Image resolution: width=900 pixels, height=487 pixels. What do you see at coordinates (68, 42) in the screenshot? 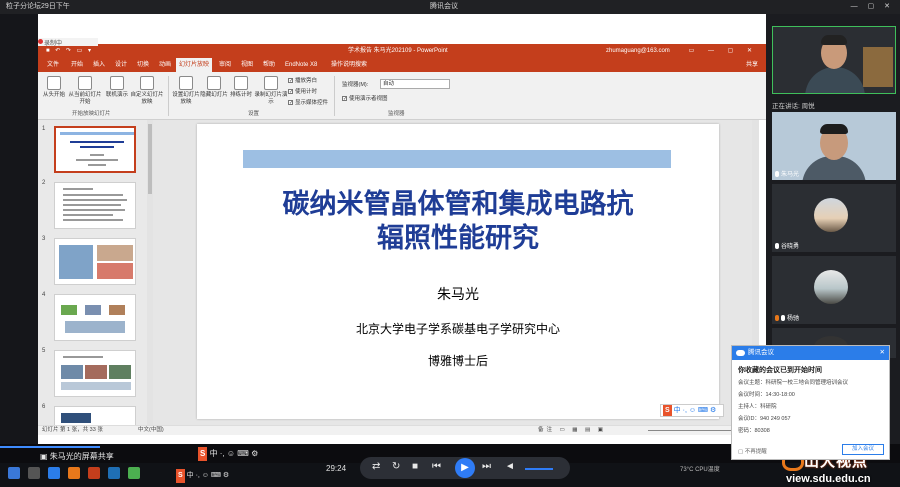
I see `recording-indicator: 录制中` at bounding box center [68, 42].